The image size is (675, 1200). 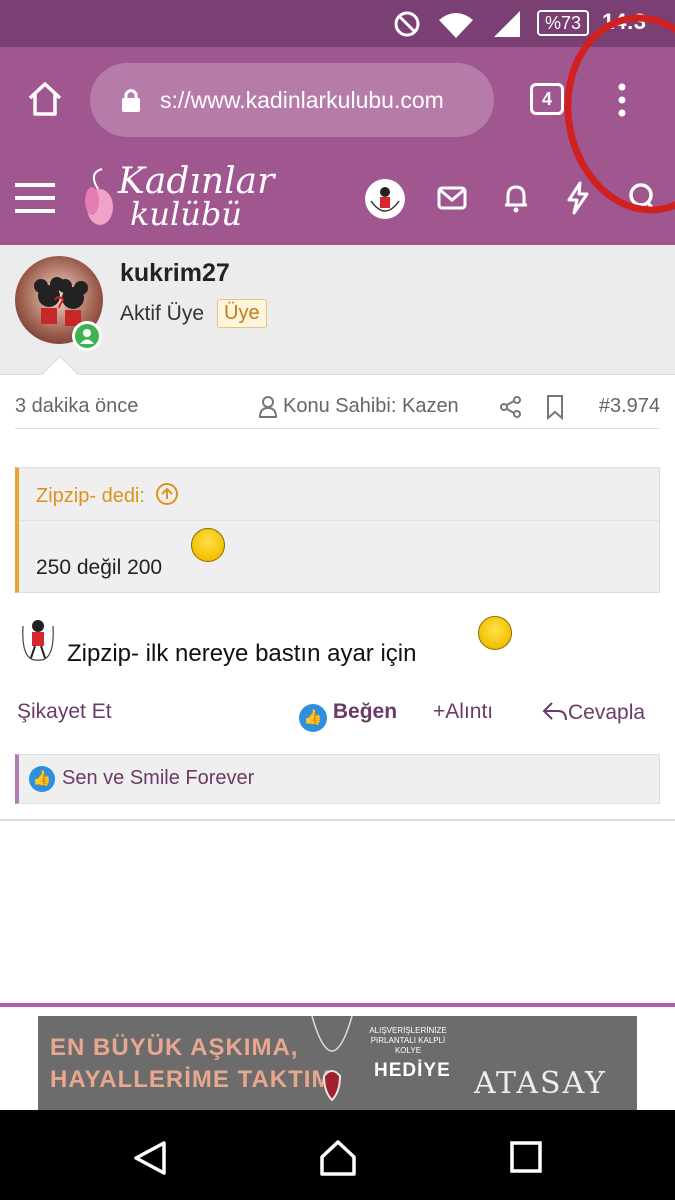 I want to click on ad-headline-line2: HAYALLERİME TAKTIM, so click(x=191, y=1079).